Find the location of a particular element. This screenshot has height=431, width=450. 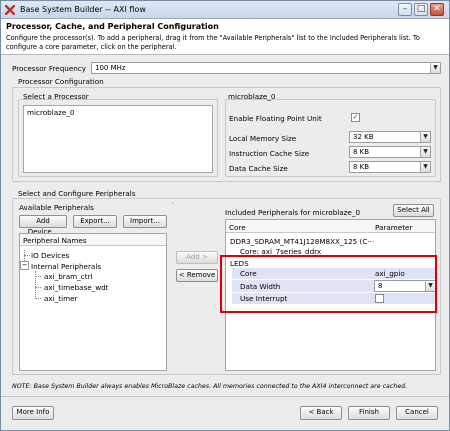

processor-frequency-label: Processor Frequency is located at coordinates (49, 68).